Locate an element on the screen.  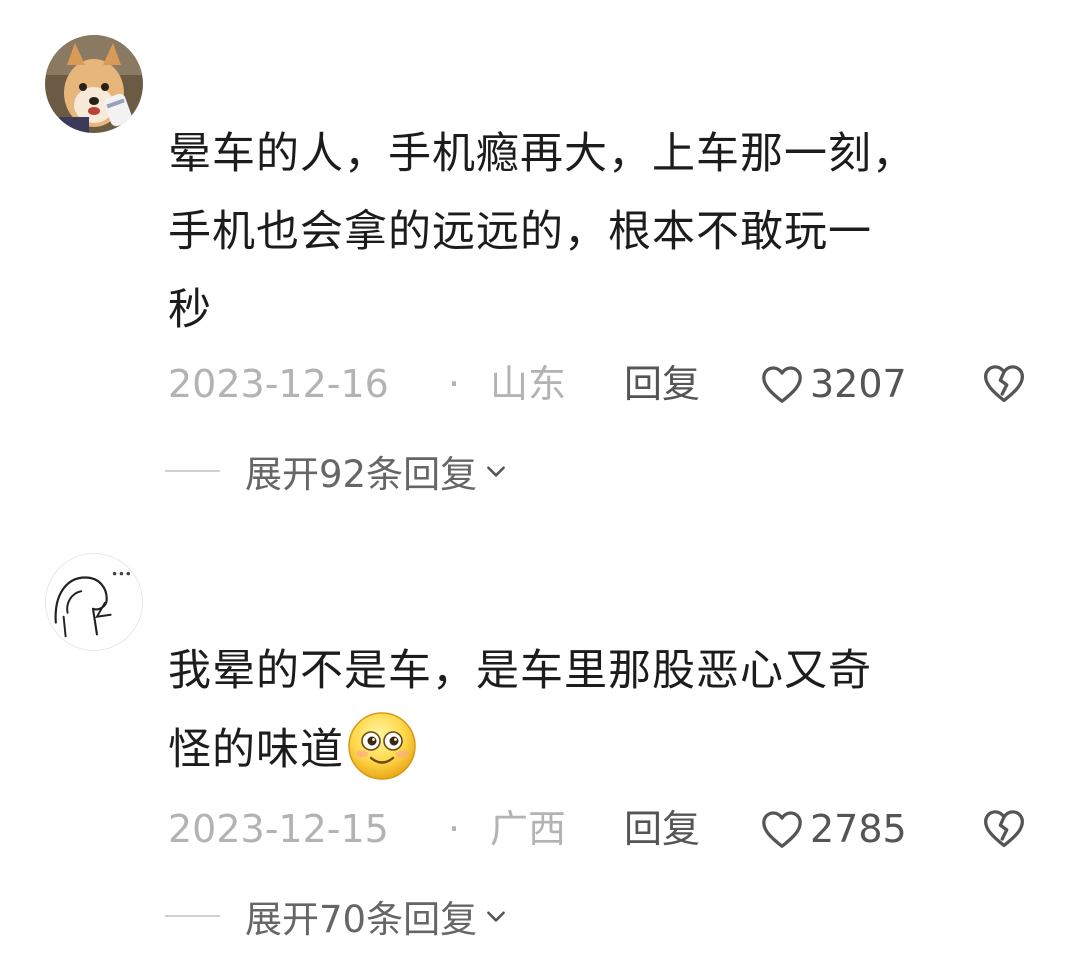
comment-text-line: 我晕的不是车，是车里那股恶心又奇 is located at coordinates (520, 671).